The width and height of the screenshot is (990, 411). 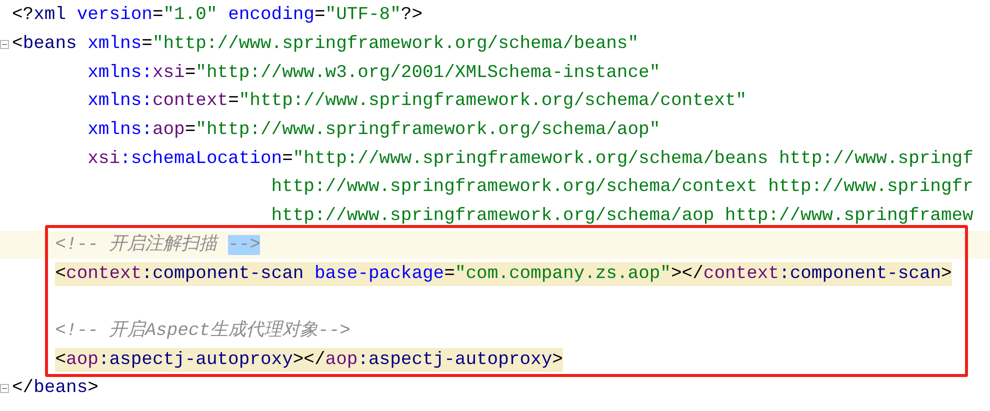 I want to click on code-line: xmlns:aop="http://www.springframework.org/schema/aop", so click(x=373, y=130).